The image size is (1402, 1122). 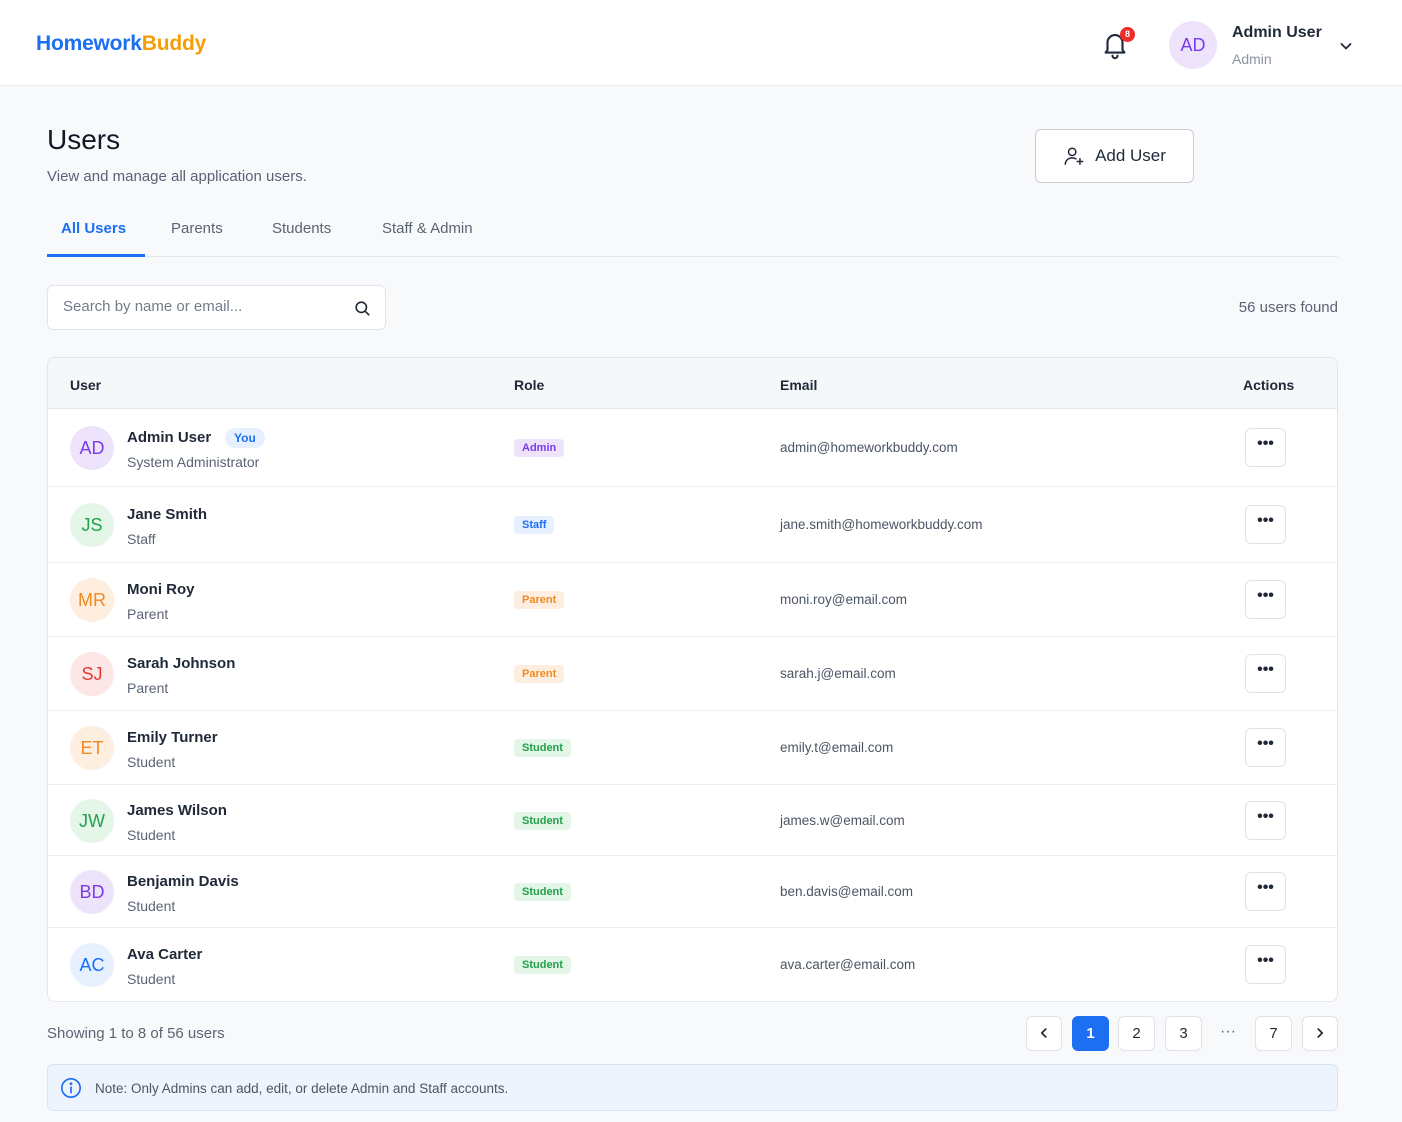 I want to click on tab-parents: Parents, so click(x=197, y=228).